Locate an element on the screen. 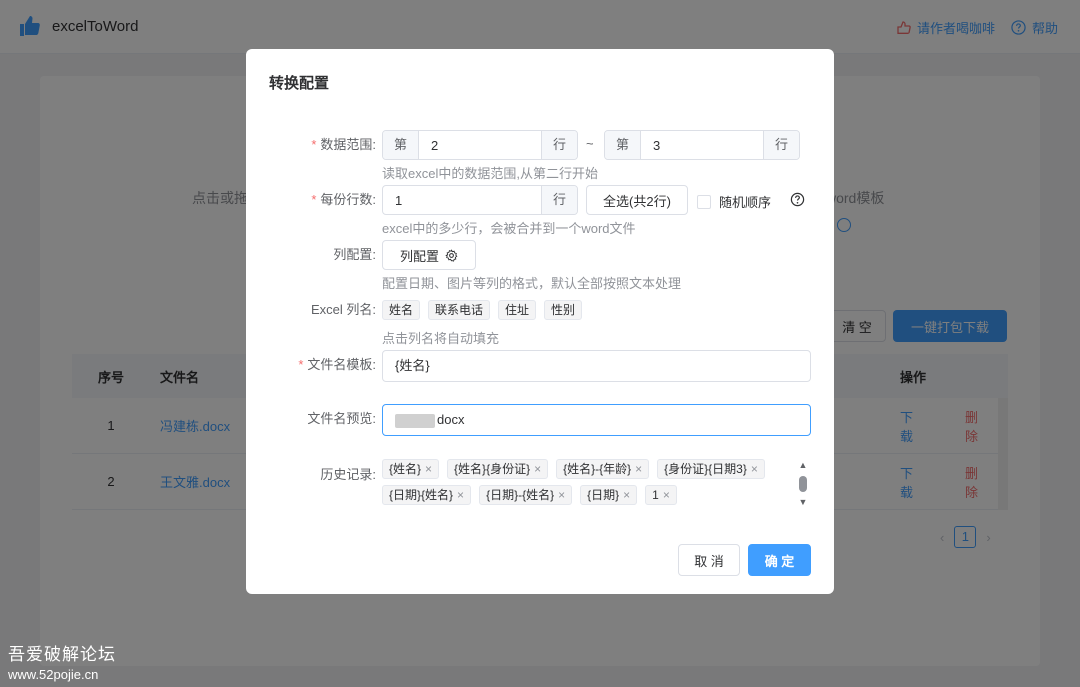  random-order-checkbox: 随机顺序 is located at coordinates (734, 201).